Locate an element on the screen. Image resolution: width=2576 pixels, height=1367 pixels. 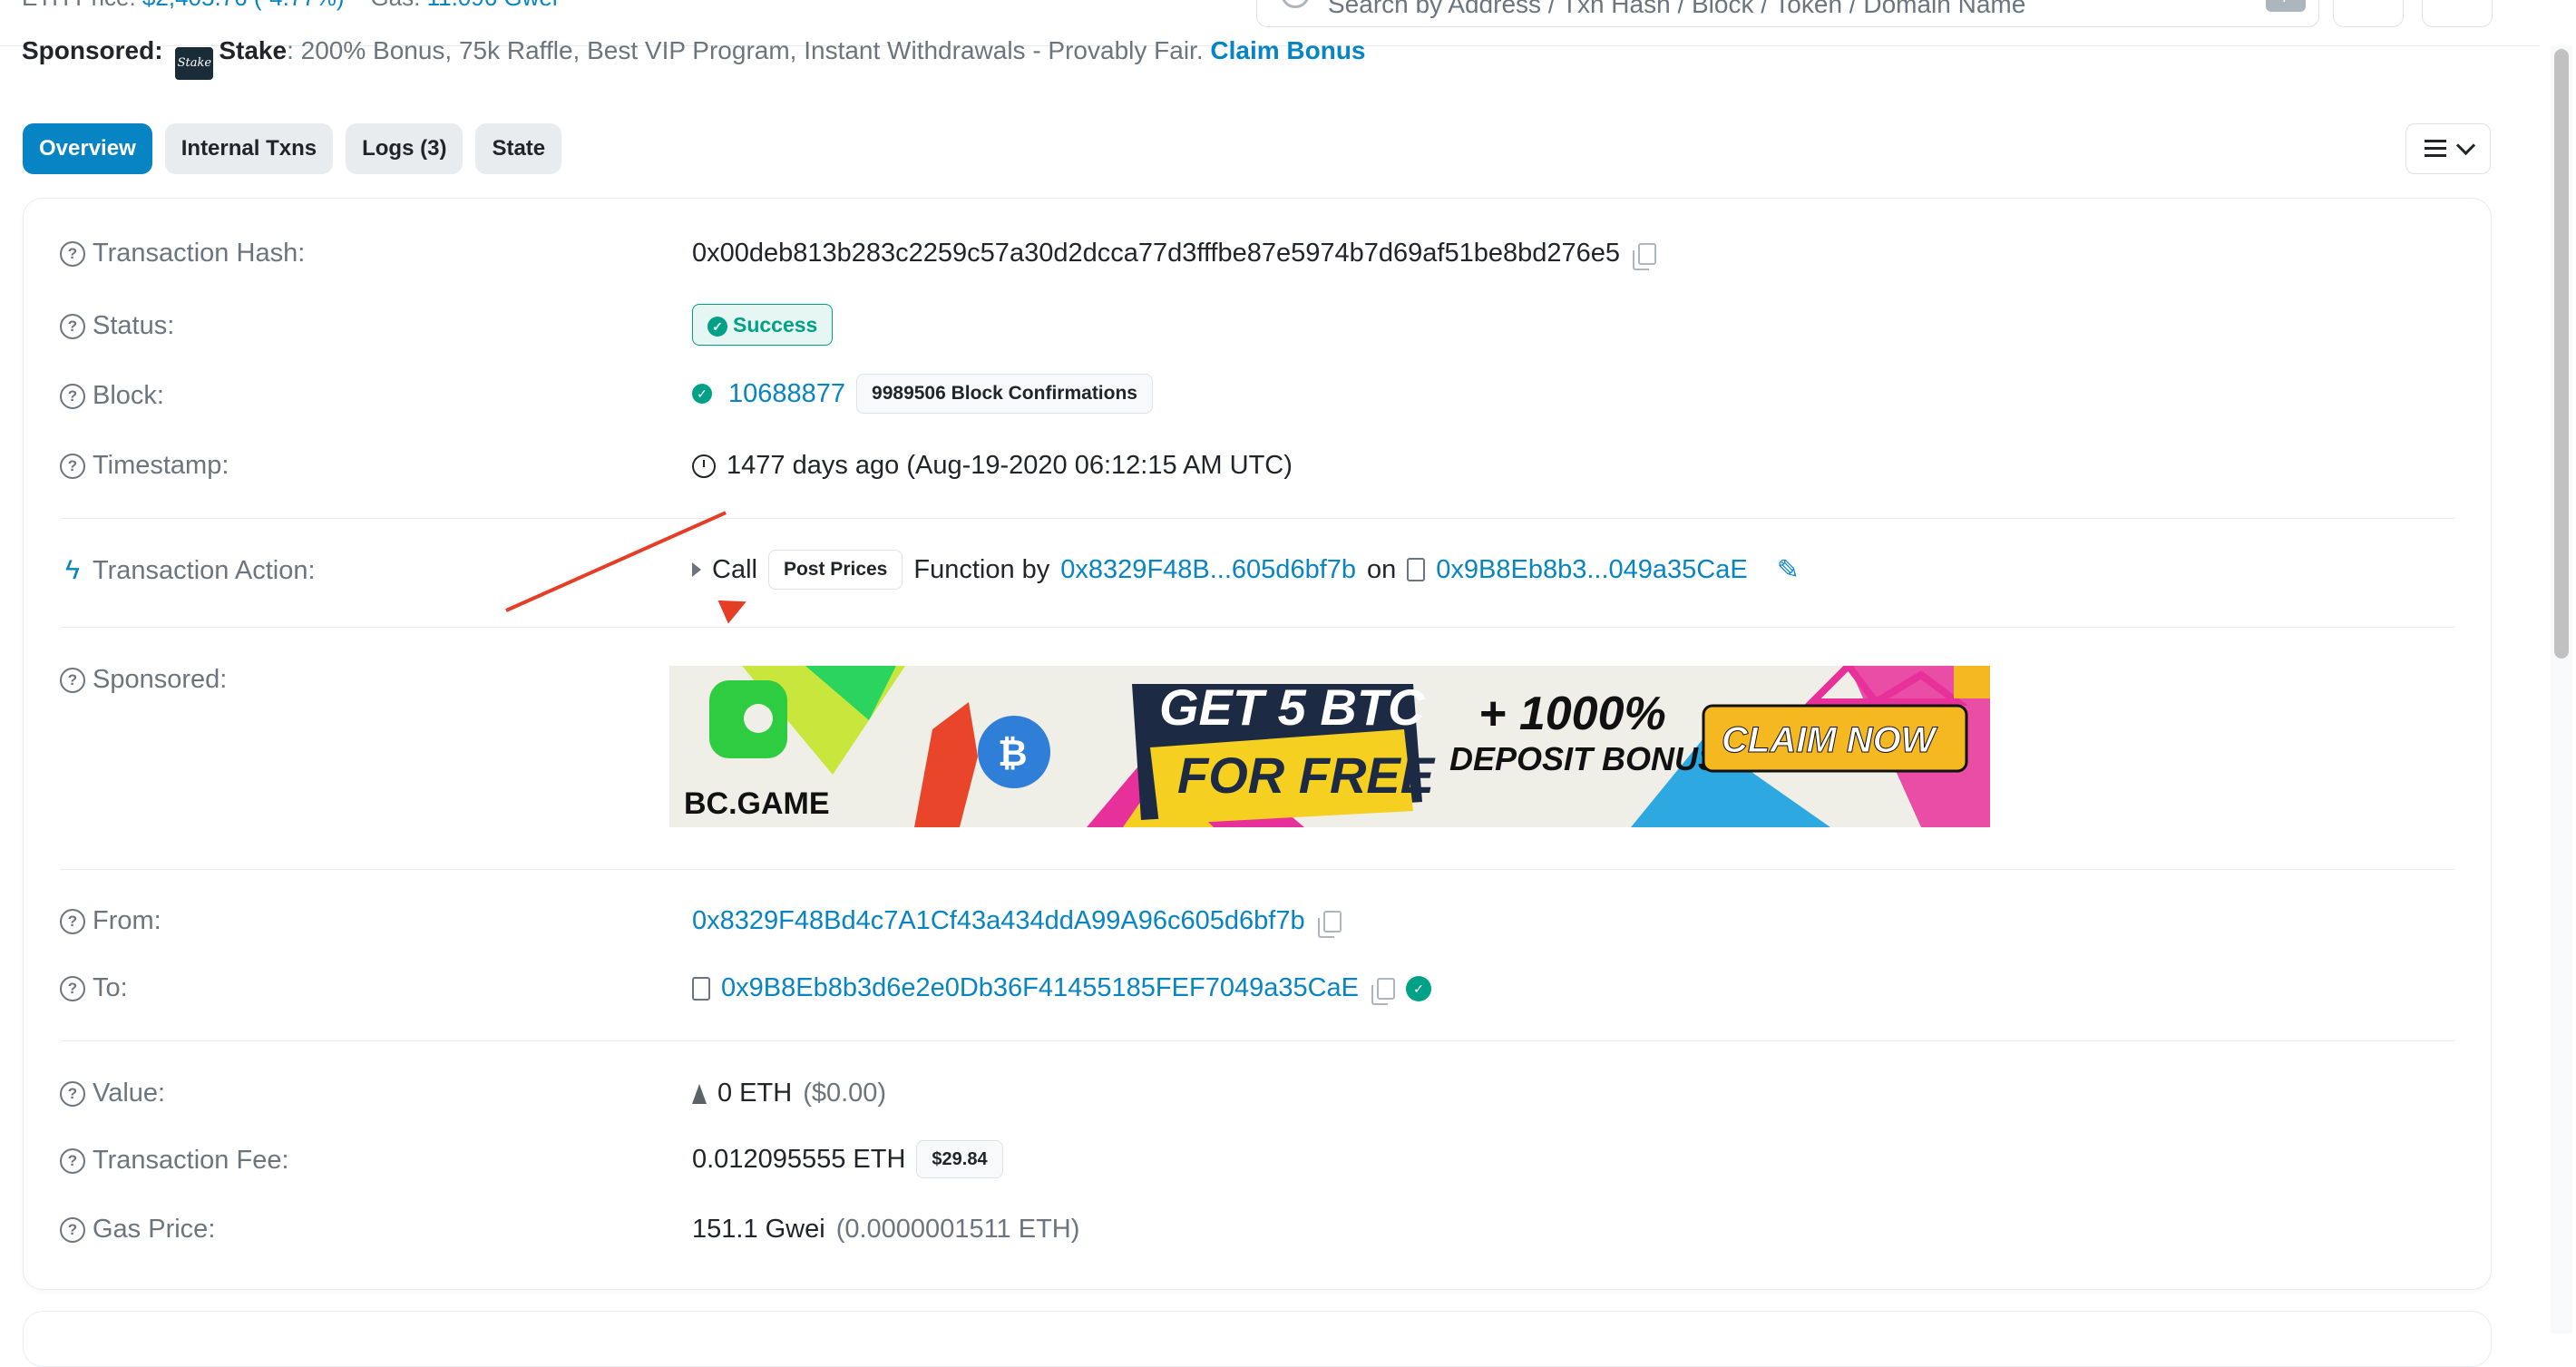
value-label-wrap: ? Value: is located at coordinates (112, 1093).